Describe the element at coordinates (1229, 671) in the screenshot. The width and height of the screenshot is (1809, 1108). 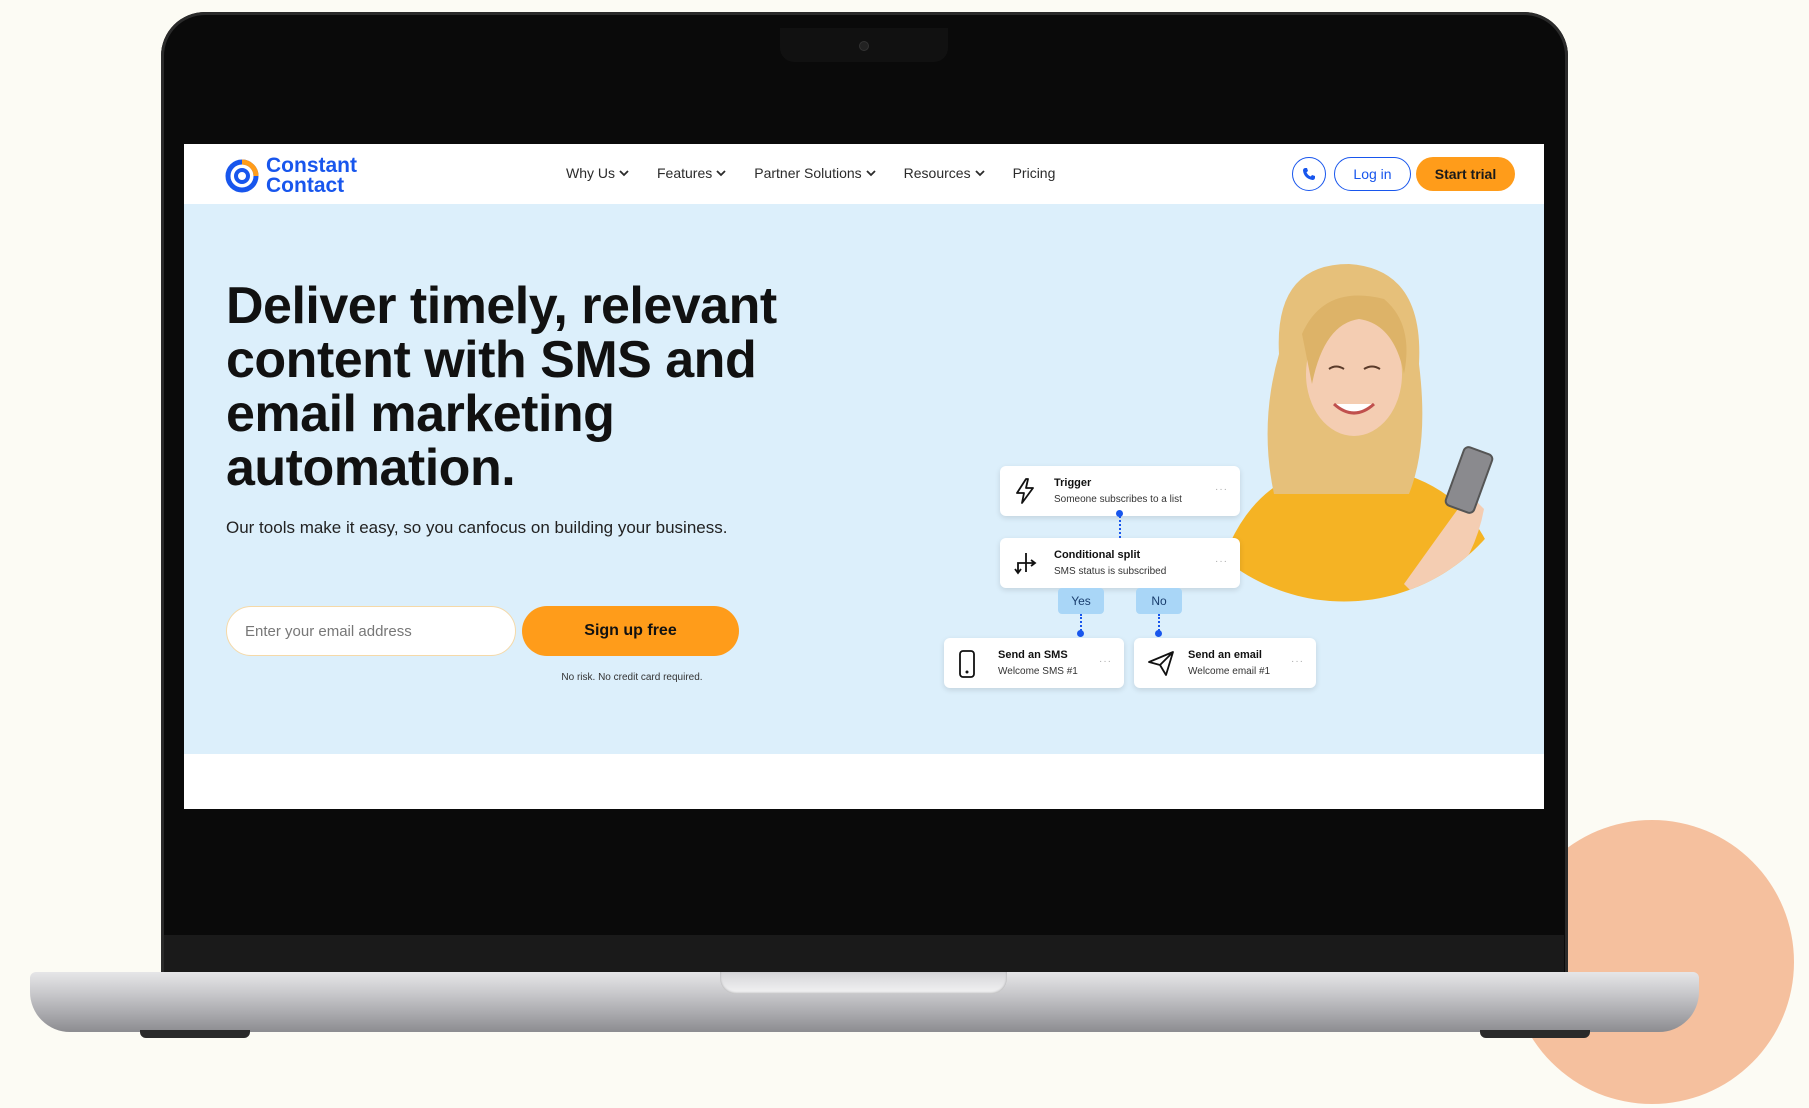
I see `email-subtitle: Welcome email #1` at that location.